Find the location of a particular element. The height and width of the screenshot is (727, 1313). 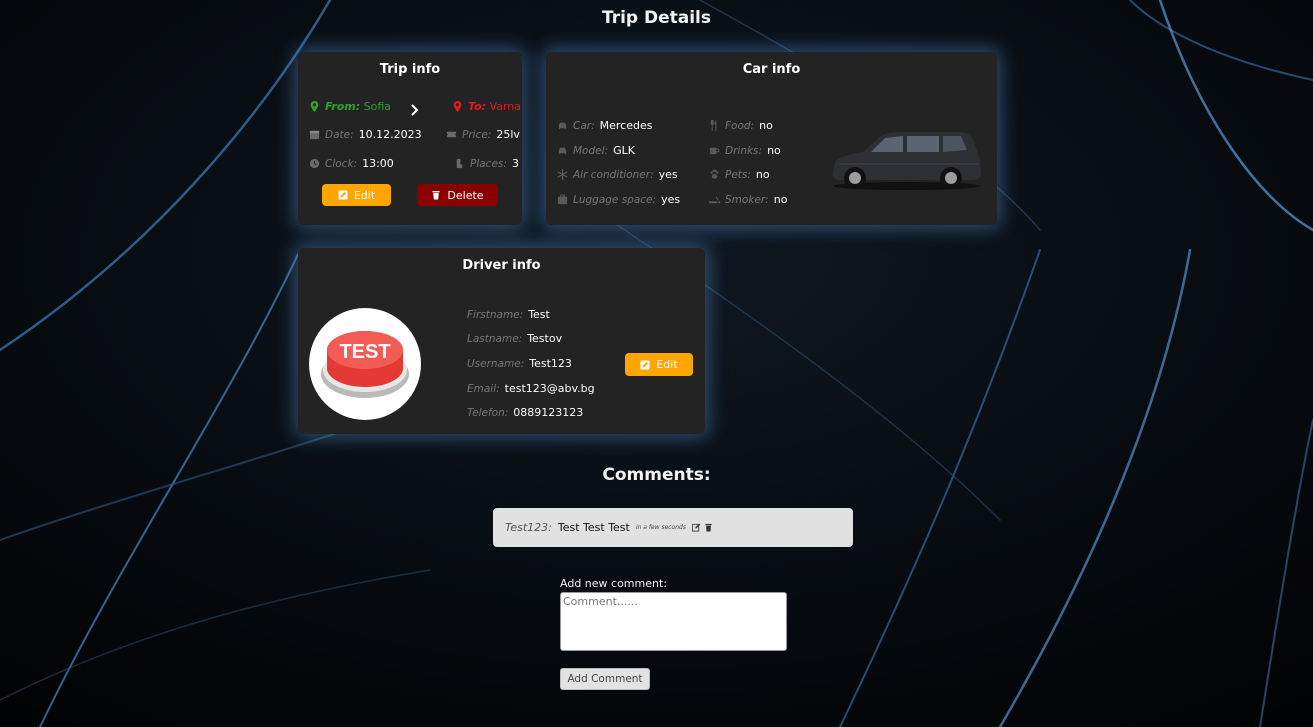

smoker-value: no is located at coordinates (780, 199).